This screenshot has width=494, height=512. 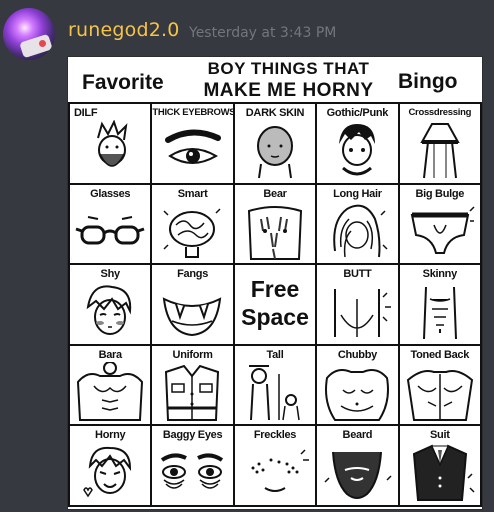 I want to click on bingo-cell: DILF, so click(x=111, y=144).